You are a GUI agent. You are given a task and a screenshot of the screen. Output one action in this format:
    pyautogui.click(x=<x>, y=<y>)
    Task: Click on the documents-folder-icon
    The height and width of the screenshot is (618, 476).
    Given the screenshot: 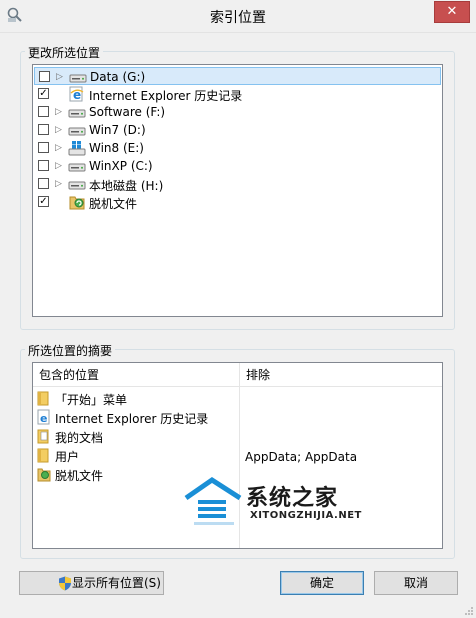 What is the action you would take?
    pyautogui.click(x=43, y=436)
    